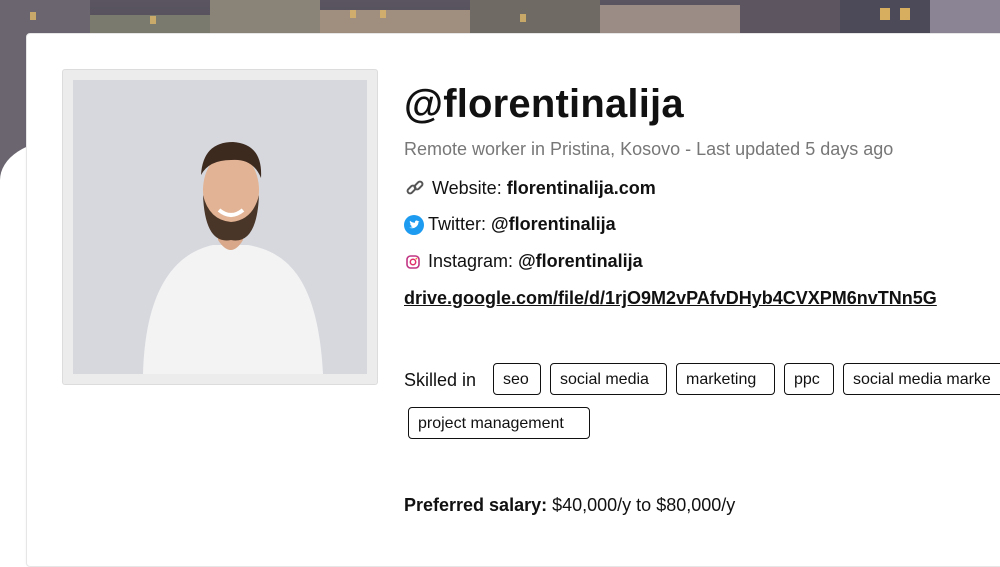 The image size is (1000, 567). I want to click on skill-tag: ppc, so click(809, 379).